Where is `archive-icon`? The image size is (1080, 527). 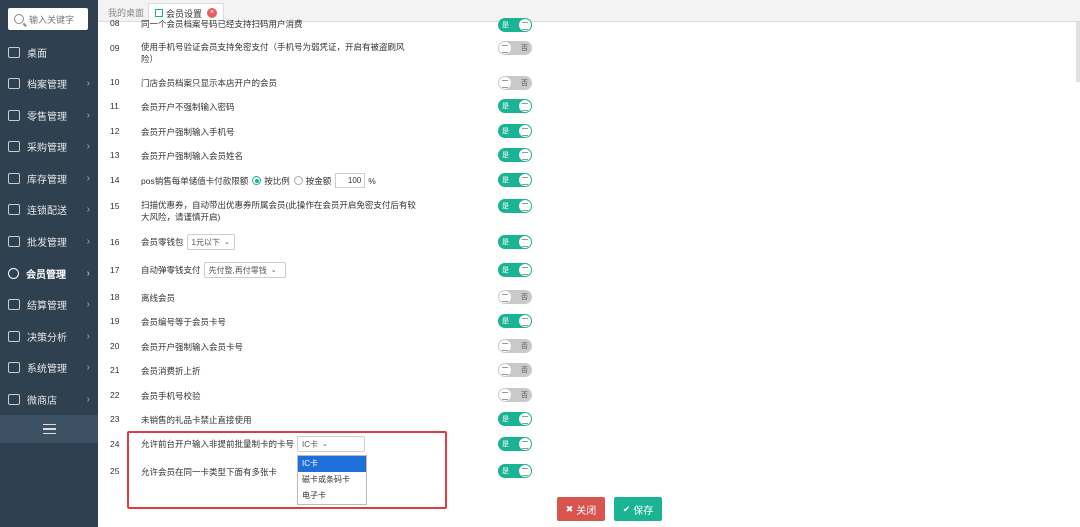
archive-icon is located at coordinates (14, 83).